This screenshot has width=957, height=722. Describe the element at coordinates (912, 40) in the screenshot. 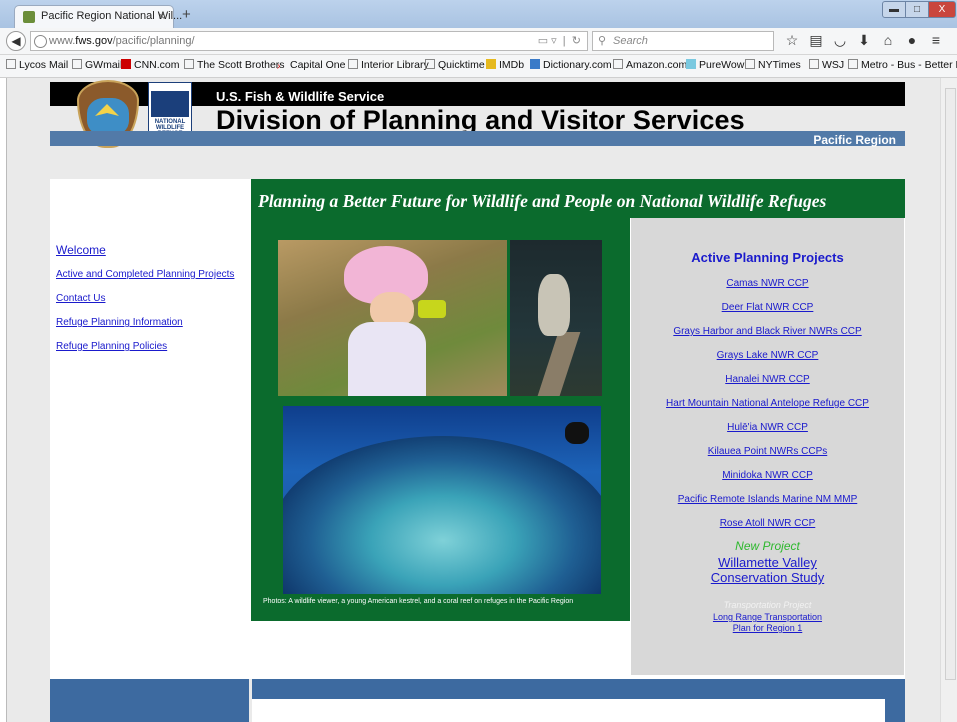

I see `chat-icon: ●` at that location.